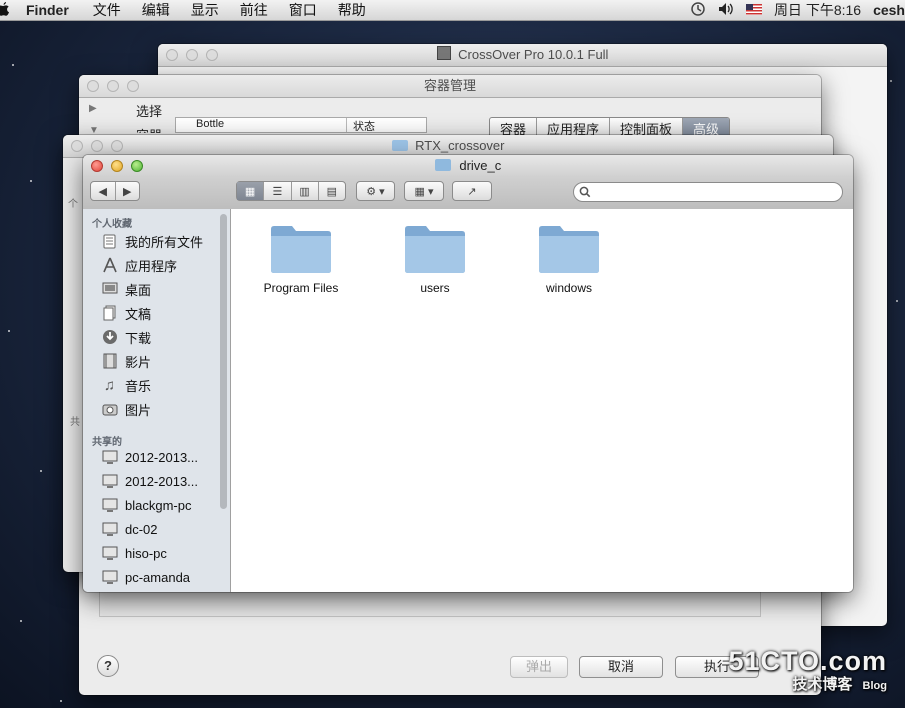 Image resolution: width=905 pixels, height=708 pixels. Describe the element at coordinates (435, 288) in the screenshot. I see `folder-label: users` at that location.